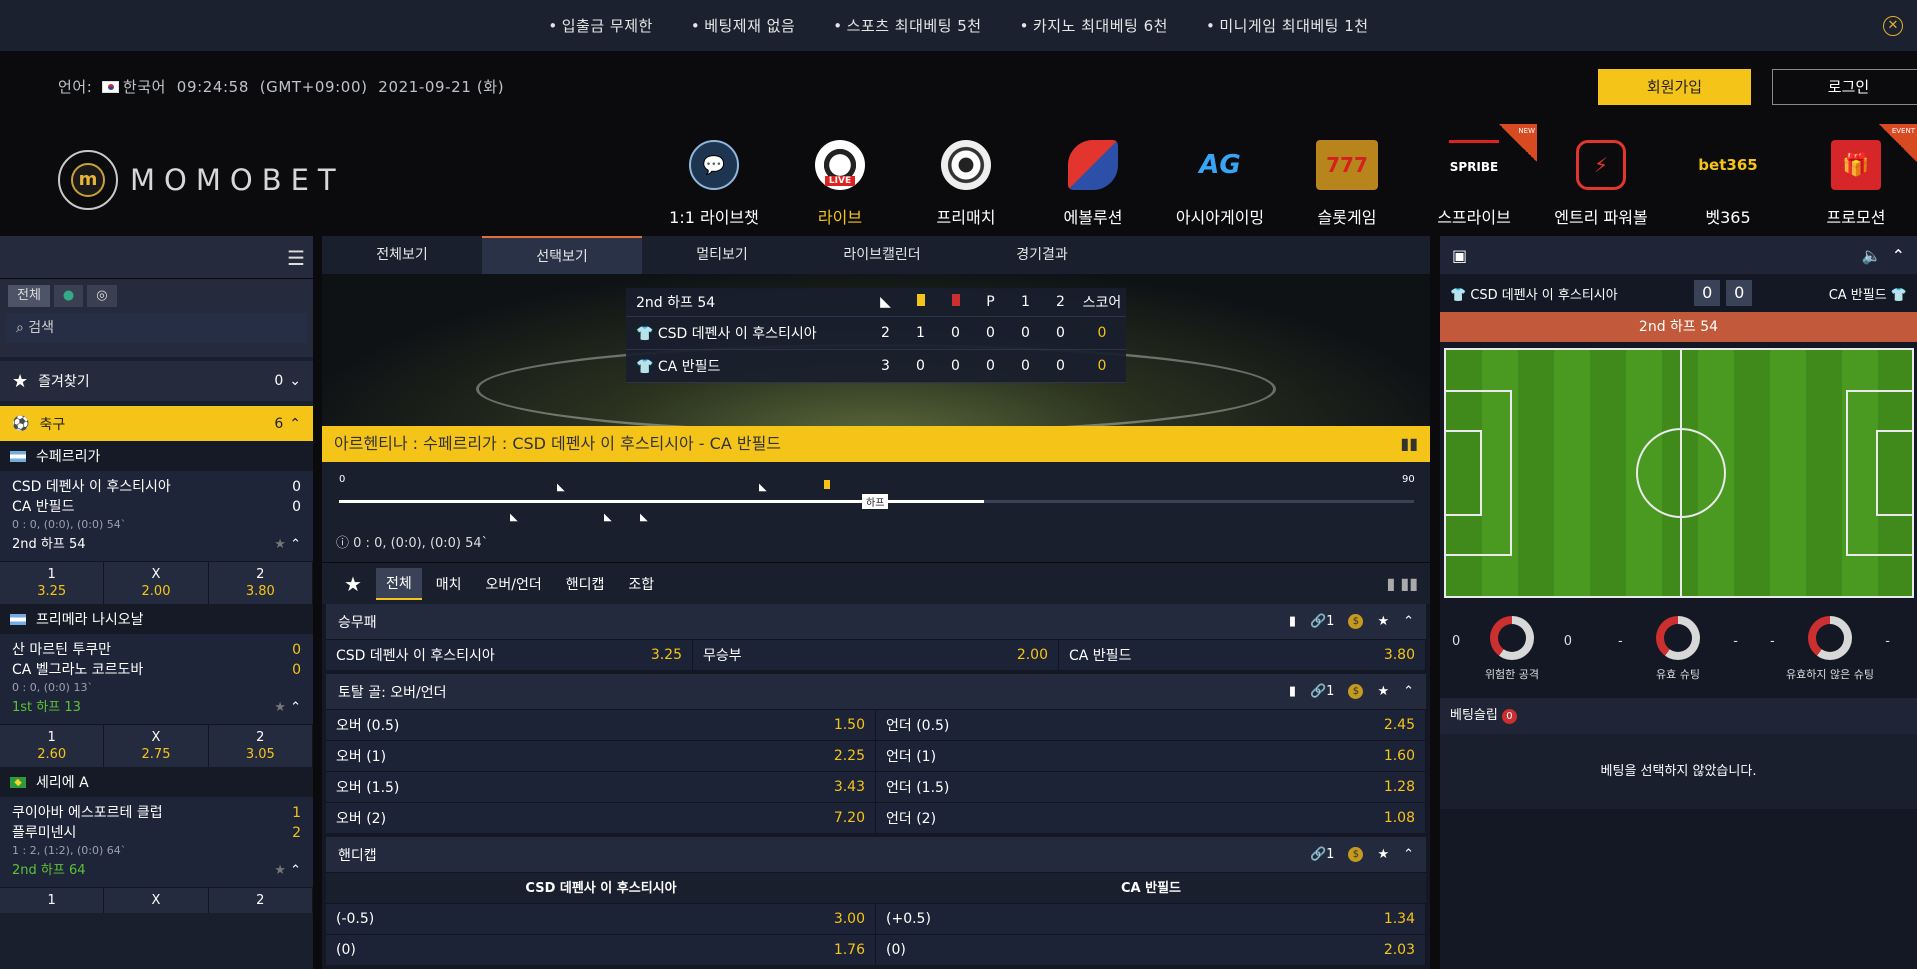 The height and width of the screenshot is (969, 1917). Describe the element at coordinates (1242, 655) in the screenshot. I see `odd-button: CA 반필드 3.80` at that location.